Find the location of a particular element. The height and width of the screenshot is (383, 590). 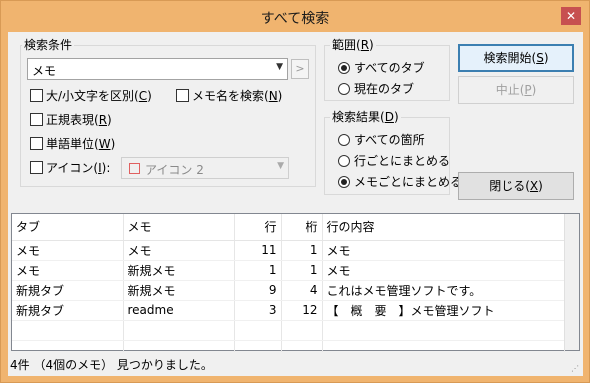

table-row: メモ メモ 11 1 メモ is located at coordinates (288, 250).